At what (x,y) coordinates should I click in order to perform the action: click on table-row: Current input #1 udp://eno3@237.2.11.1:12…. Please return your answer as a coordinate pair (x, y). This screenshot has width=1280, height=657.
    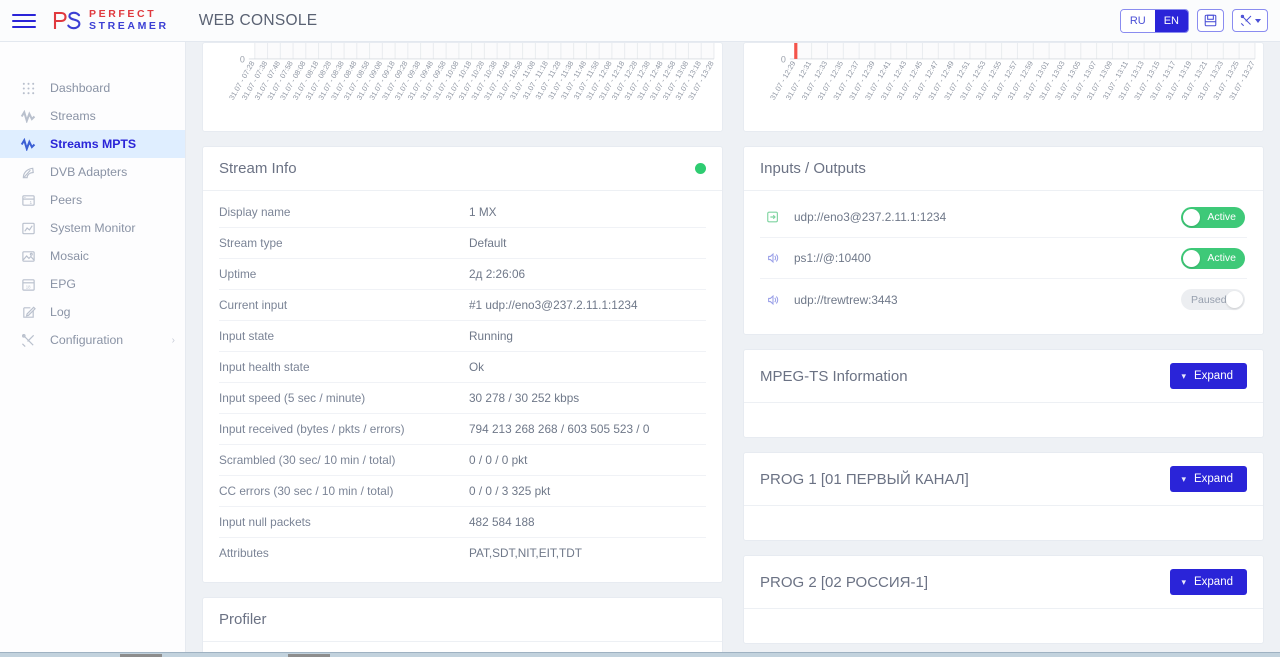
    Looking at the image, I should click on (462, 305).